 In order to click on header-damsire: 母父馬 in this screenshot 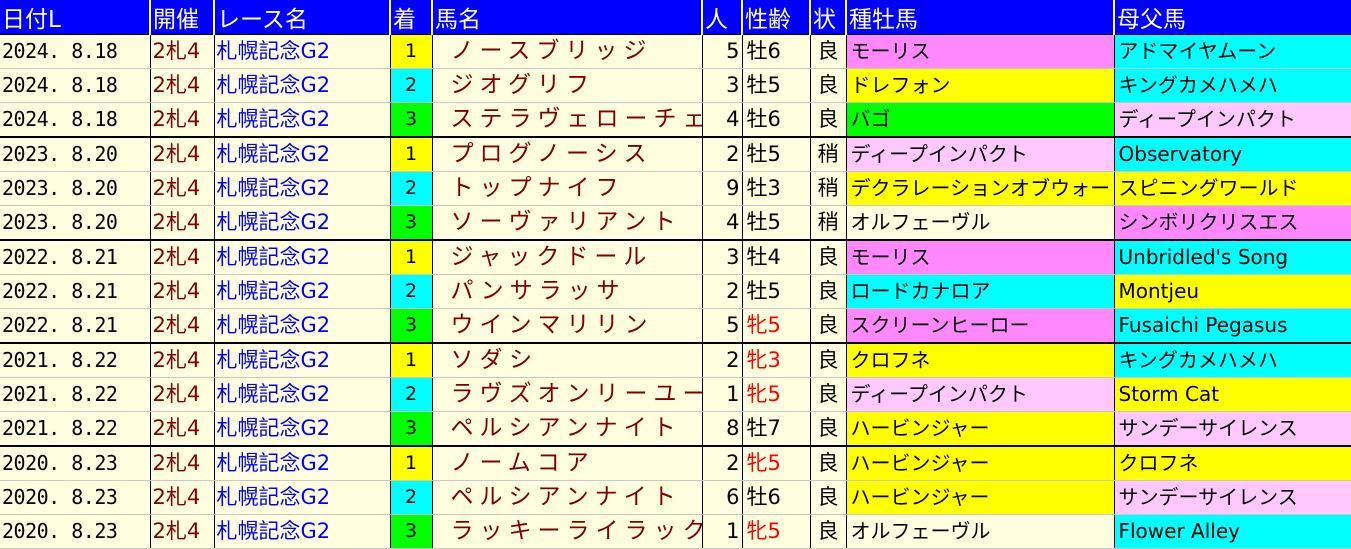, I will do `click(1232, 17)`.